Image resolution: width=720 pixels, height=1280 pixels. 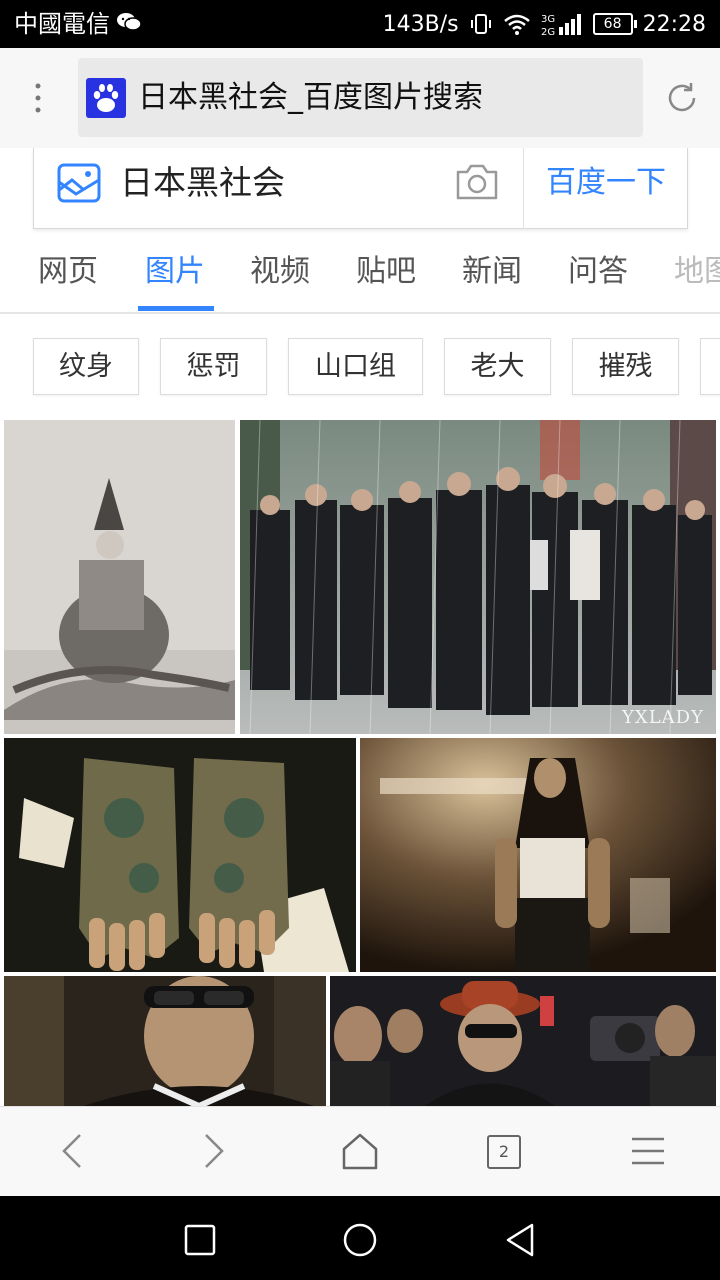 I want to click on back-icon, so click(x=72, y=1151).